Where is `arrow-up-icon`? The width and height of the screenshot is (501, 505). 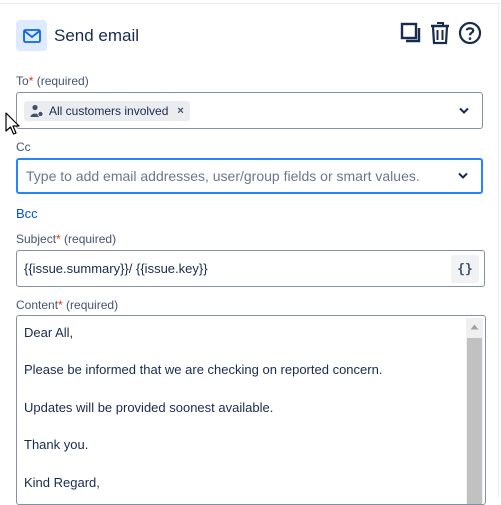
arrow-up-icon is located at coordinates (474, 326).